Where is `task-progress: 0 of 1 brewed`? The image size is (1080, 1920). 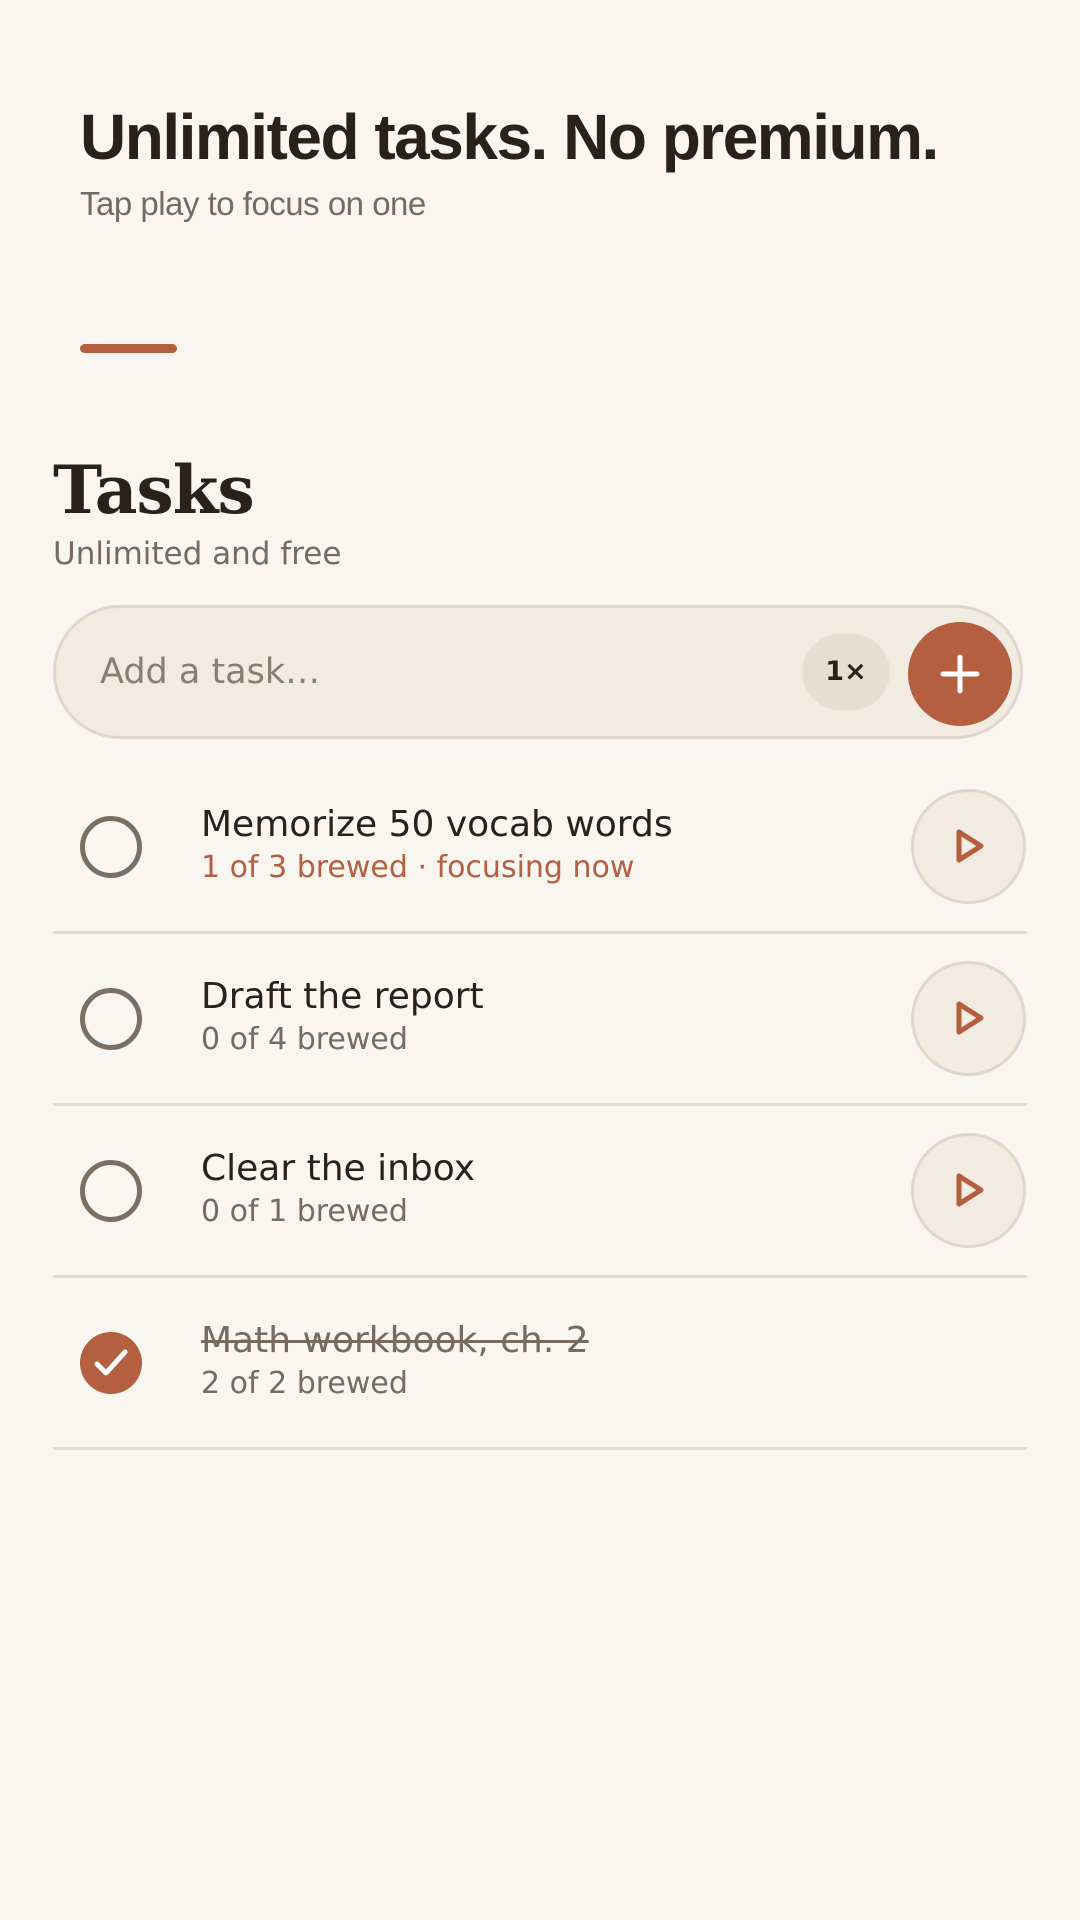
task-progress: 0 of 1 brewed is located at coordinates (304, 1211).